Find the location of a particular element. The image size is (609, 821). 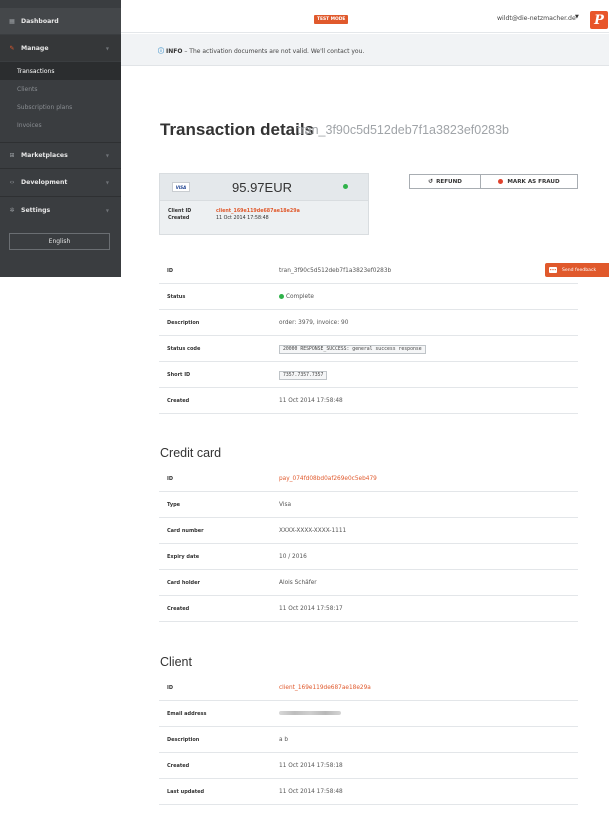

table-row: Short ID 7357.7357.7357 is located at coordinates (368, 375).